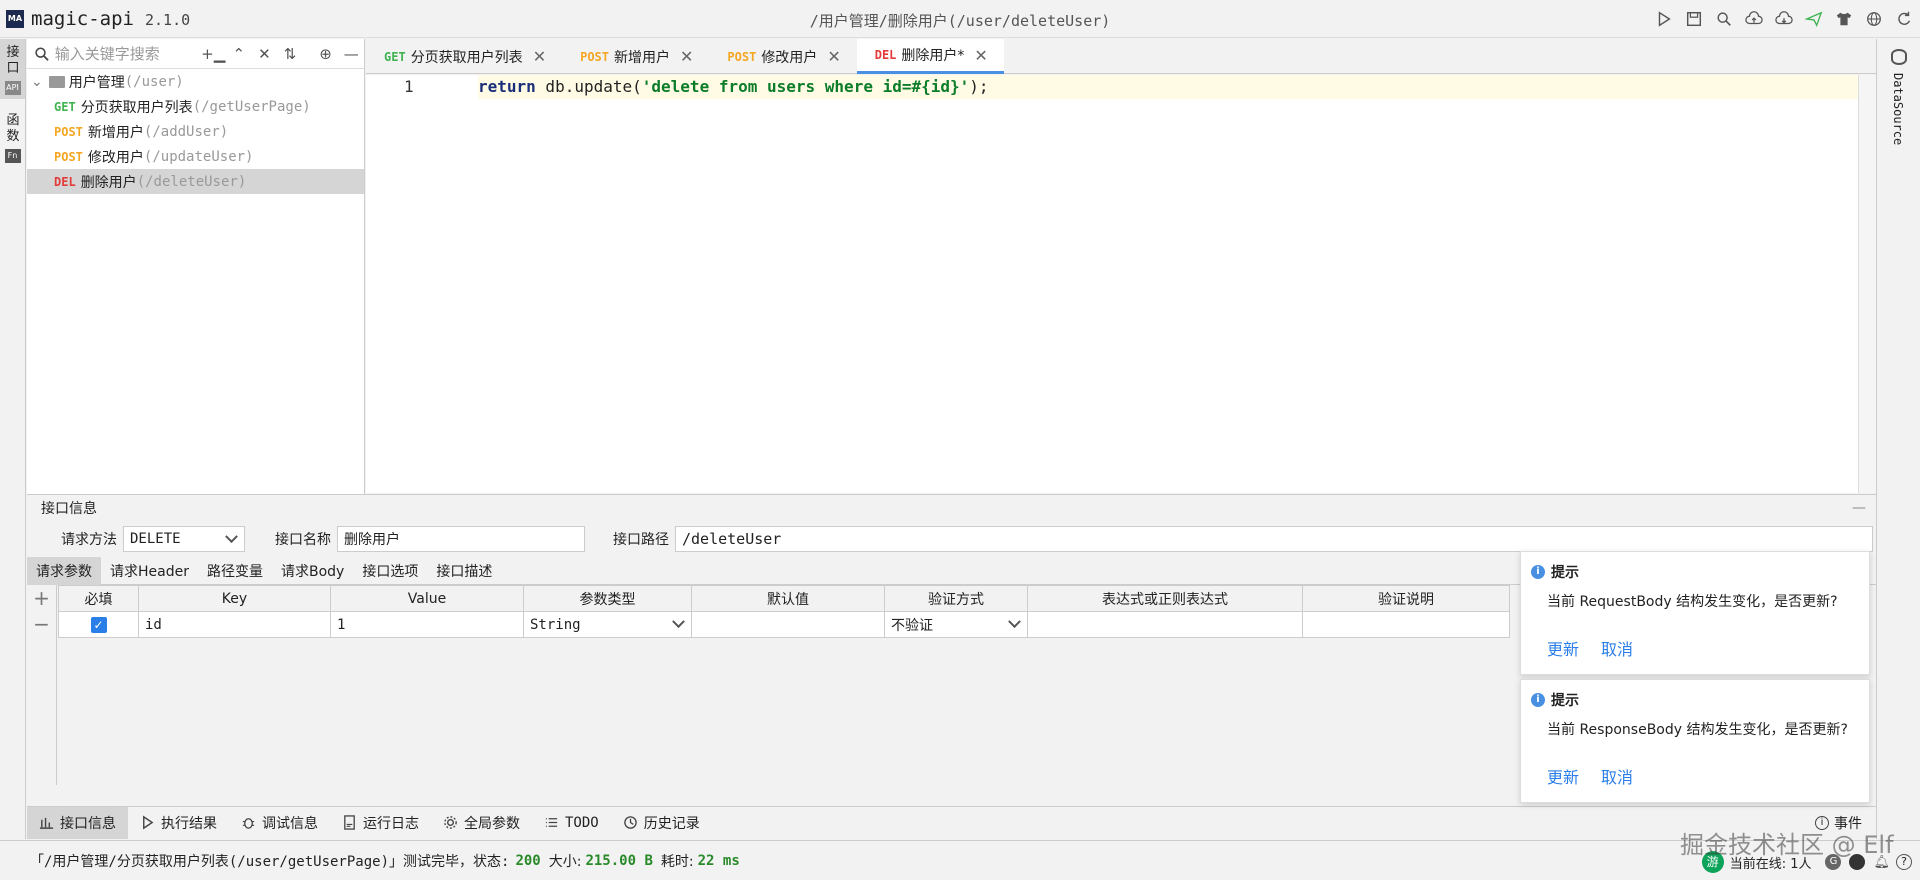 The image size is (1920, 880). I want to click on type-select-value: String, so click(555, 624).